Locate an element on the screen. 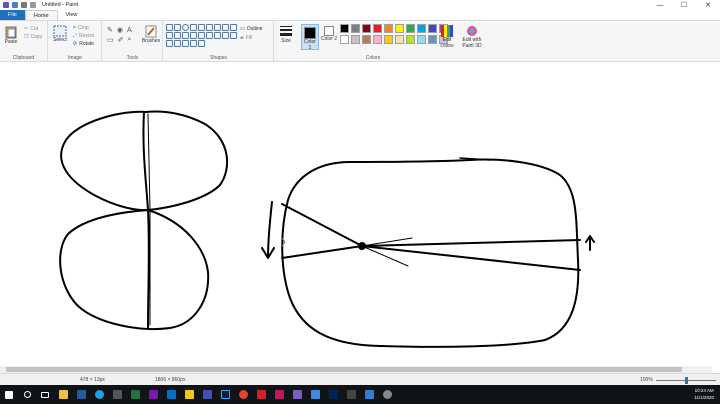 This screenshot has width=720, height=404. cut-button: ✂ Cut is located at coordinates (31, 29).